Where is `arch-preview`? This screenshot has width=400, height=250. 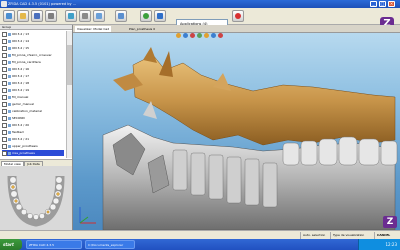 arch-preview is located at coordinates (36, 198).